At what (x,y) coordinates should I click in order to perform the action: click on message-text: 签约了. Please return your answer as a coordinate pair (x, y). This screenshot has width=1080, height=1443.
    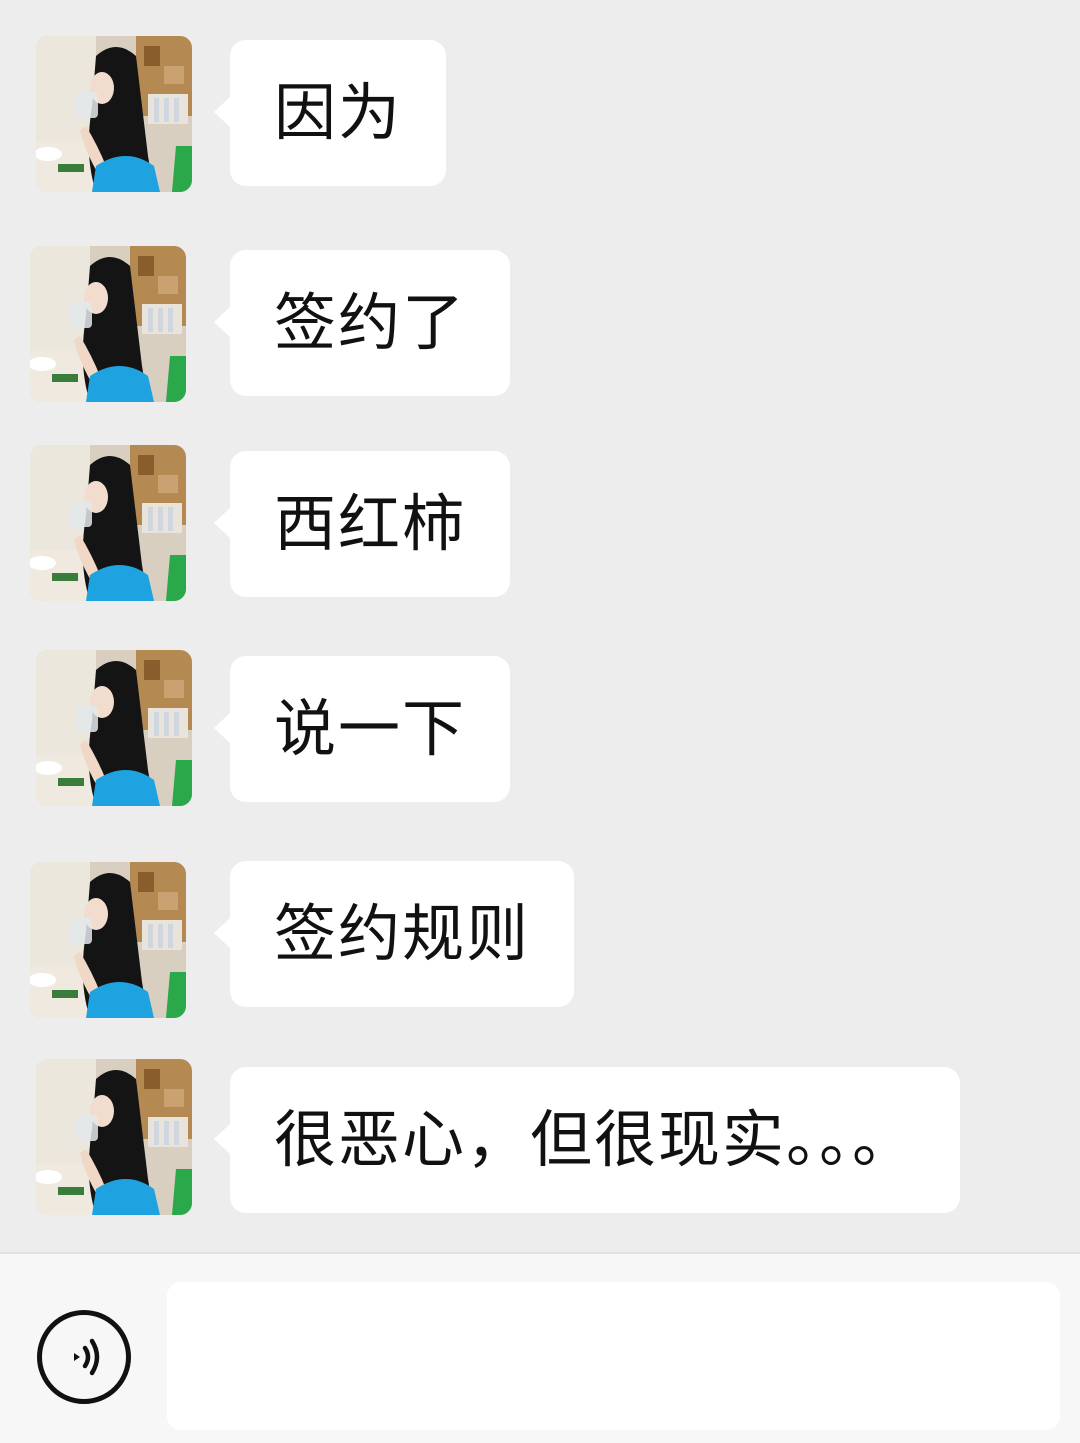
    Looking at the image, I should click on (370, 322).